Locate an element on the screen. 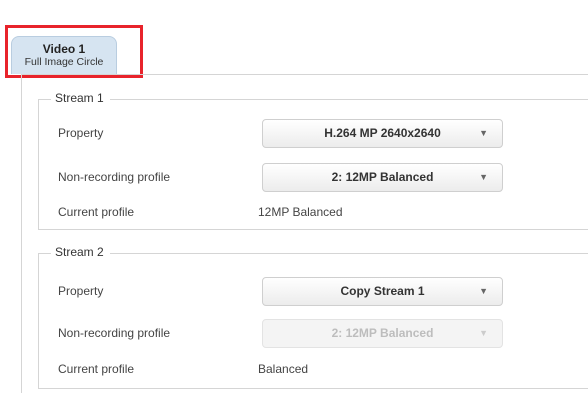  stream-2-property-label: Property is located at coordinates (81, 291).